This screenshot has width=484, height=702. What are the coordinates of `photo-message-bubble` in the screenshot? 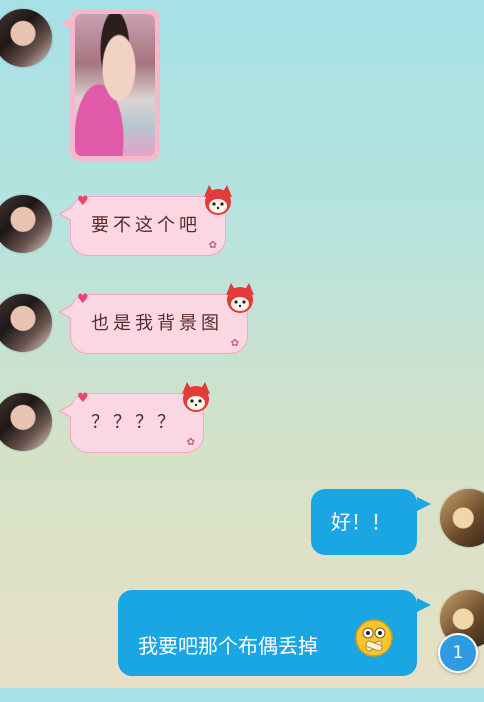 It's located at (110, 85).